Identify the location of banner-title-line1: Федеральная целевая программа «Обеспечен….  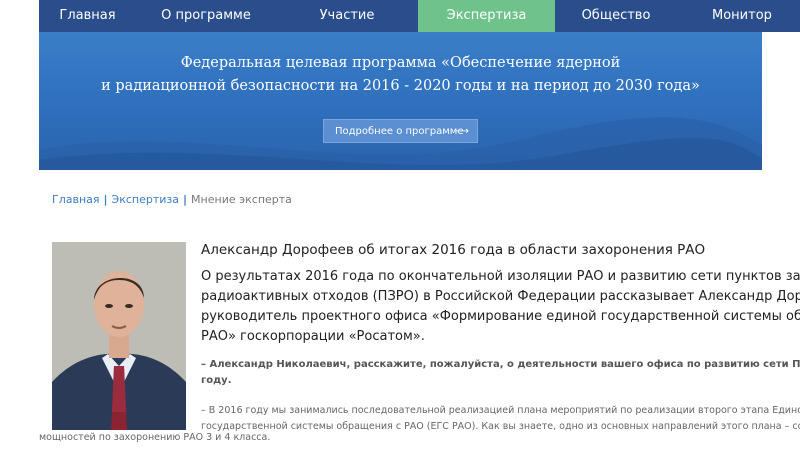
(400, 63).